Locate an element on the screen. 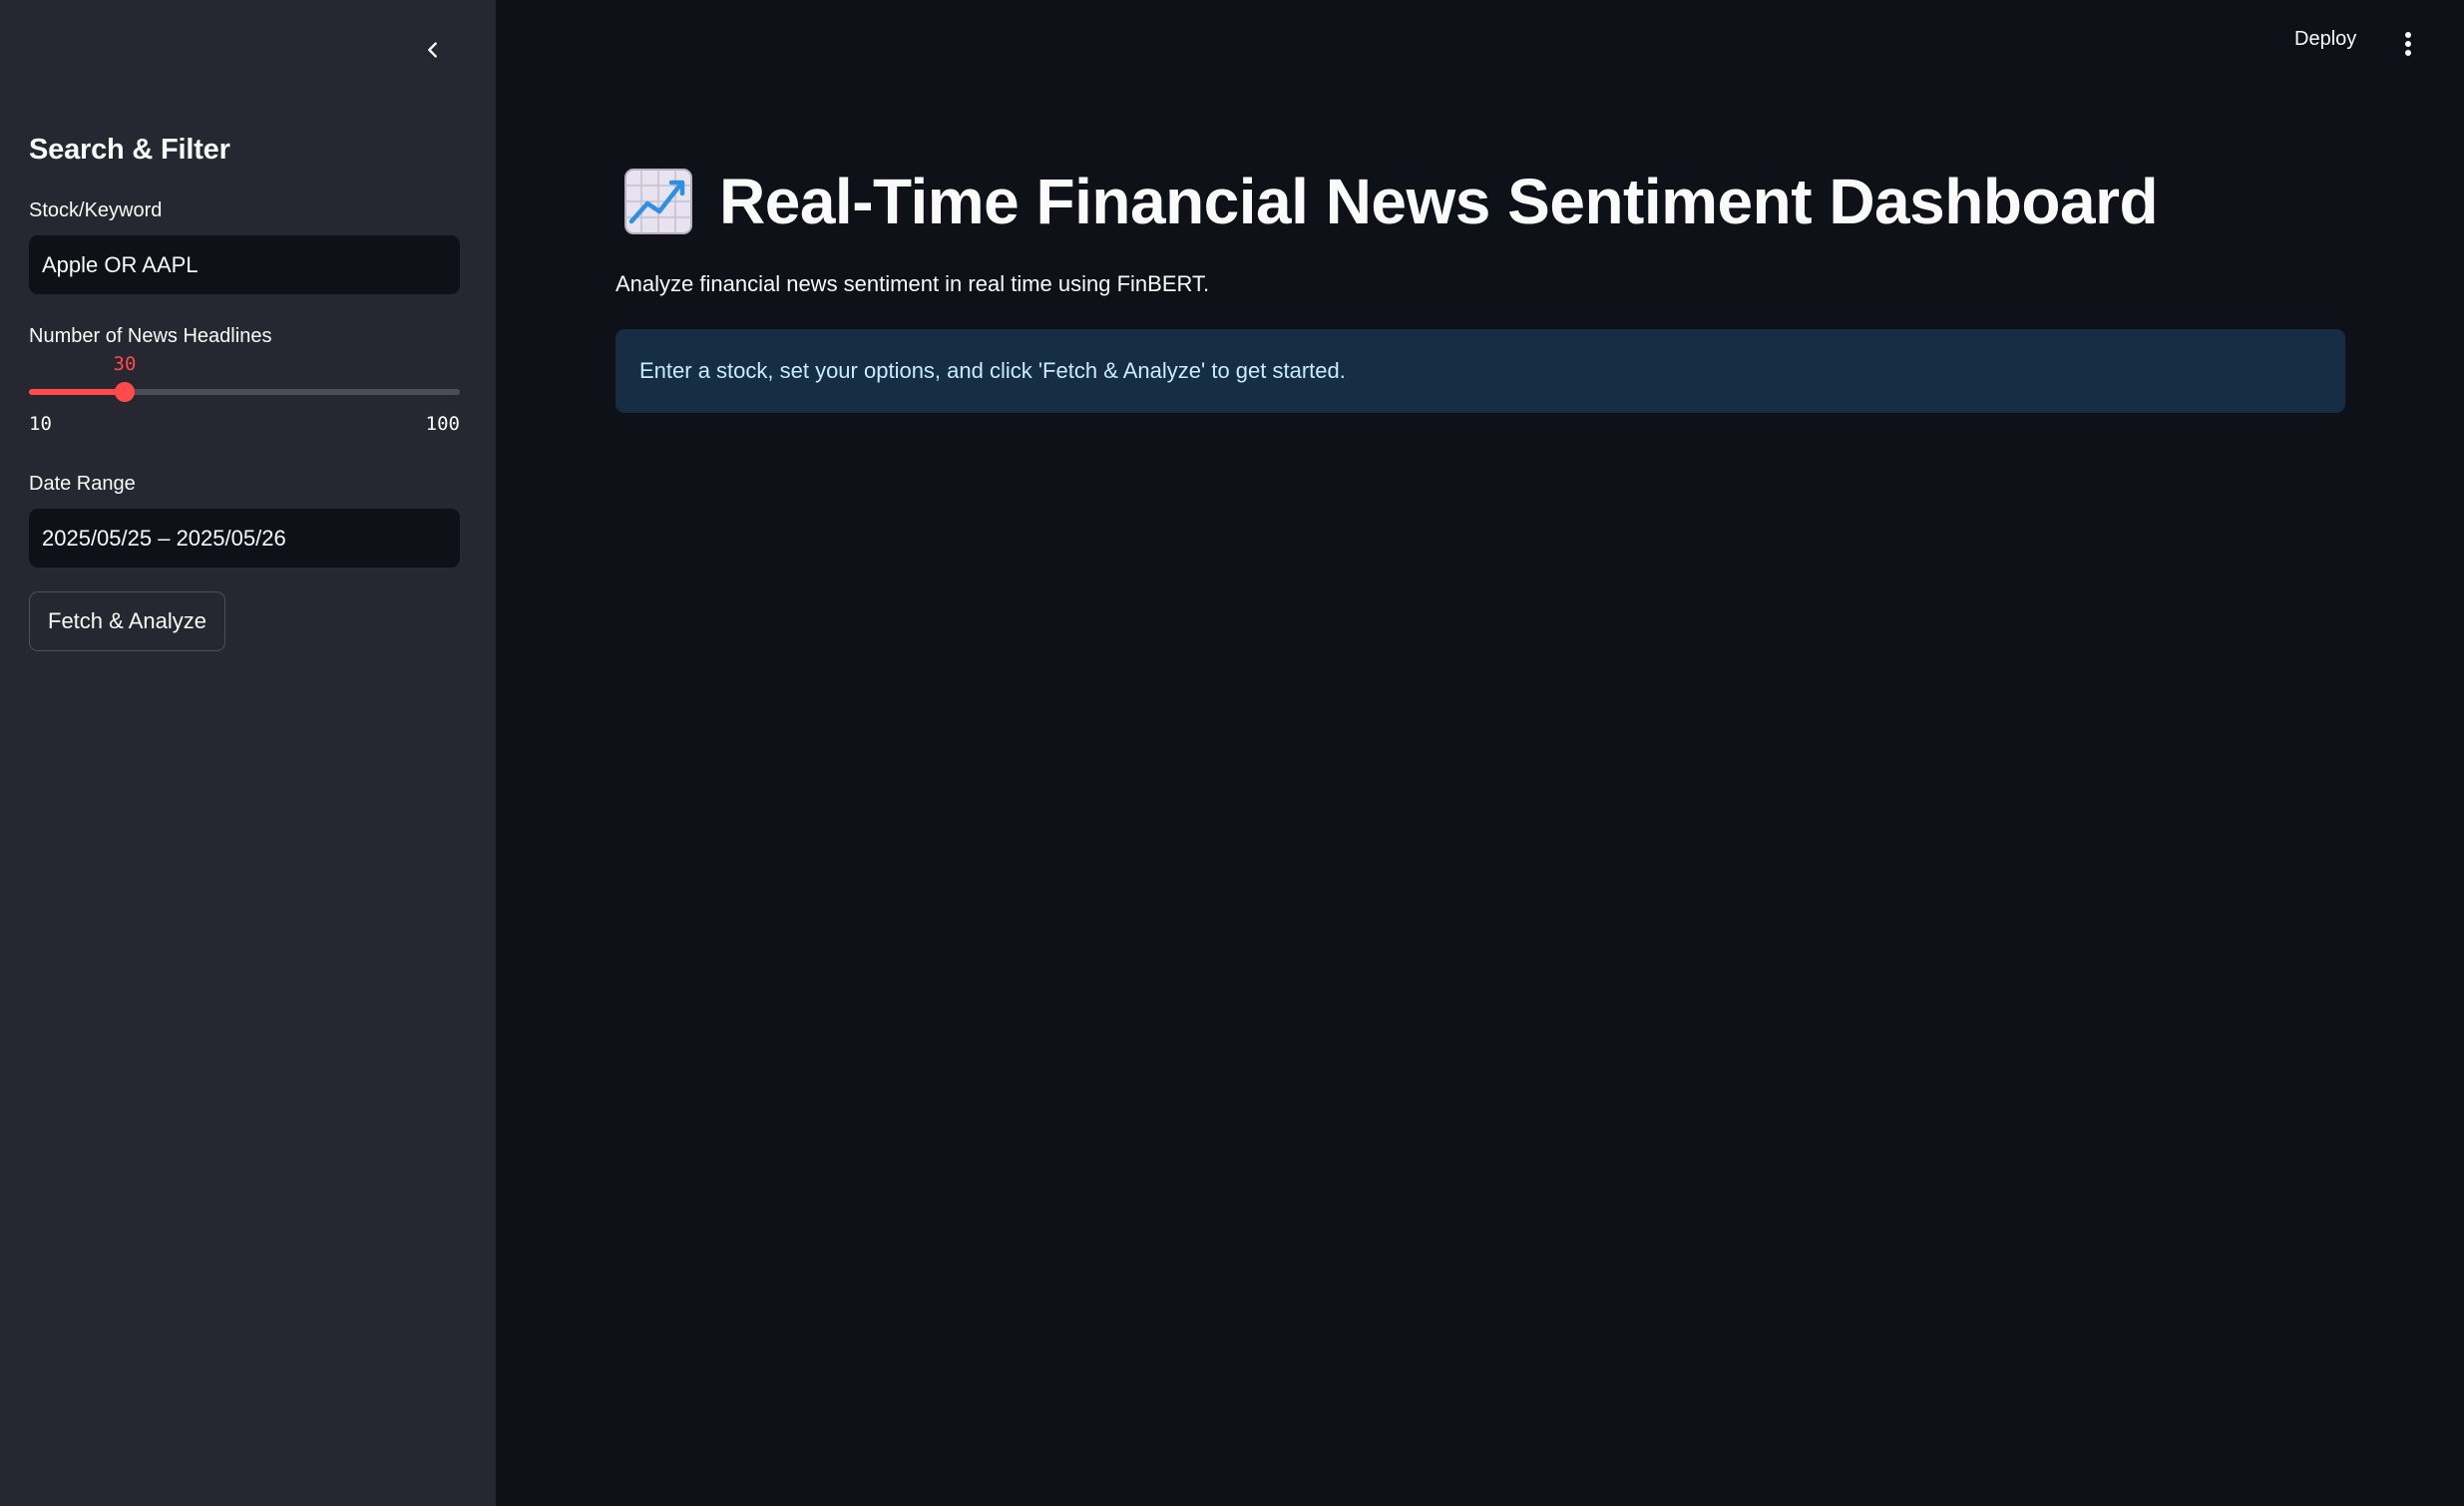 This screenshot has height=1506, width=2464. slider-current-value: 30 is located at coordinates (125, 364).